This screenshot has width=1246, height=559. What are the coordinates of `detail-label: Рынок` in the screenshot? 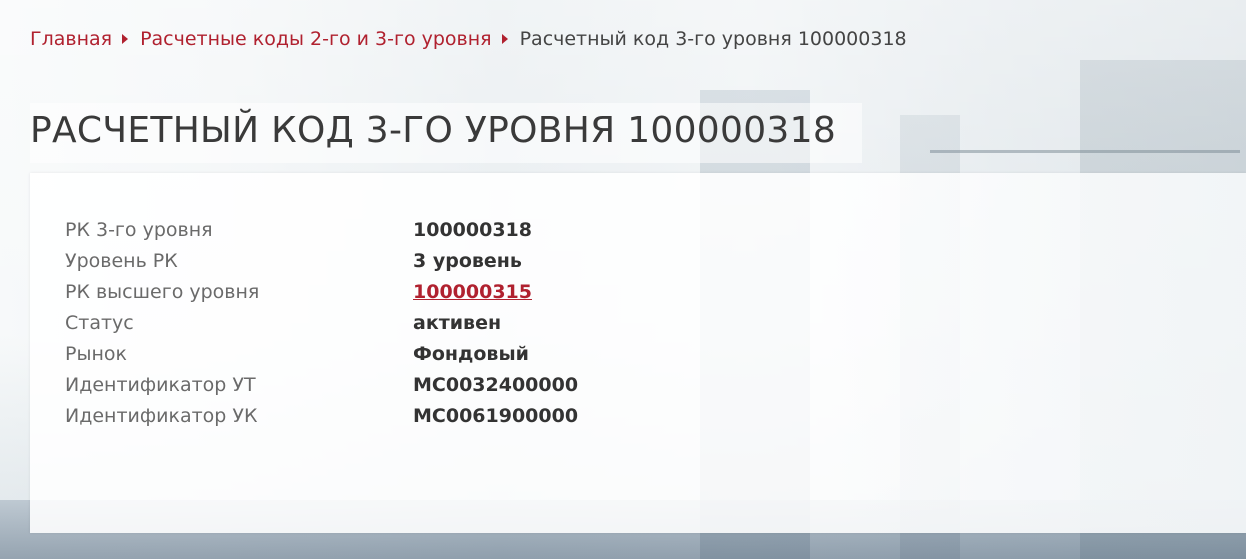 It's located at (96, 354).